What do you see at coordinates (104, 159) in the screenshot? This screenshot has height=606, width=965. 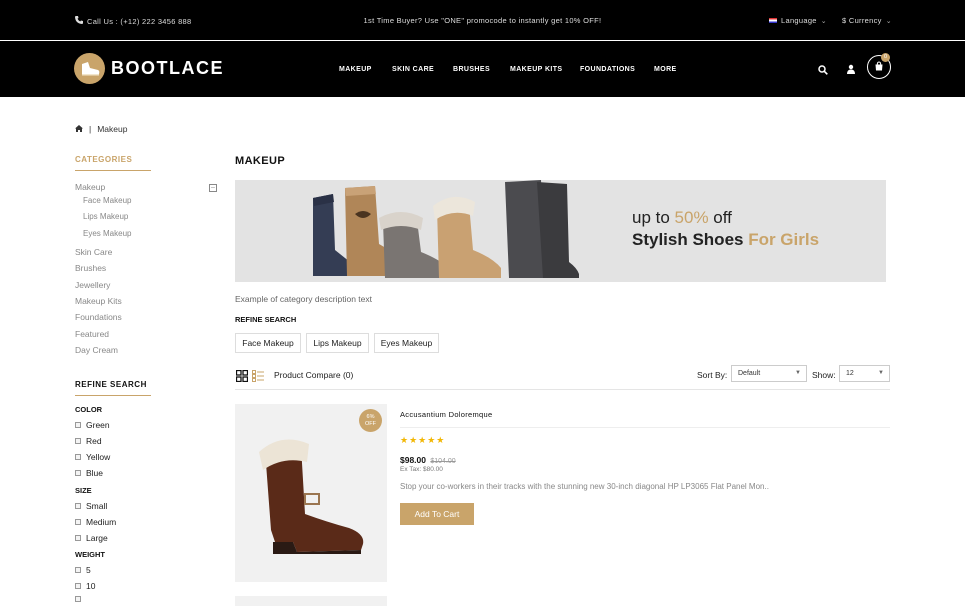 I see `categories-title: CATEGORIES` at bounding box center [104, 159].